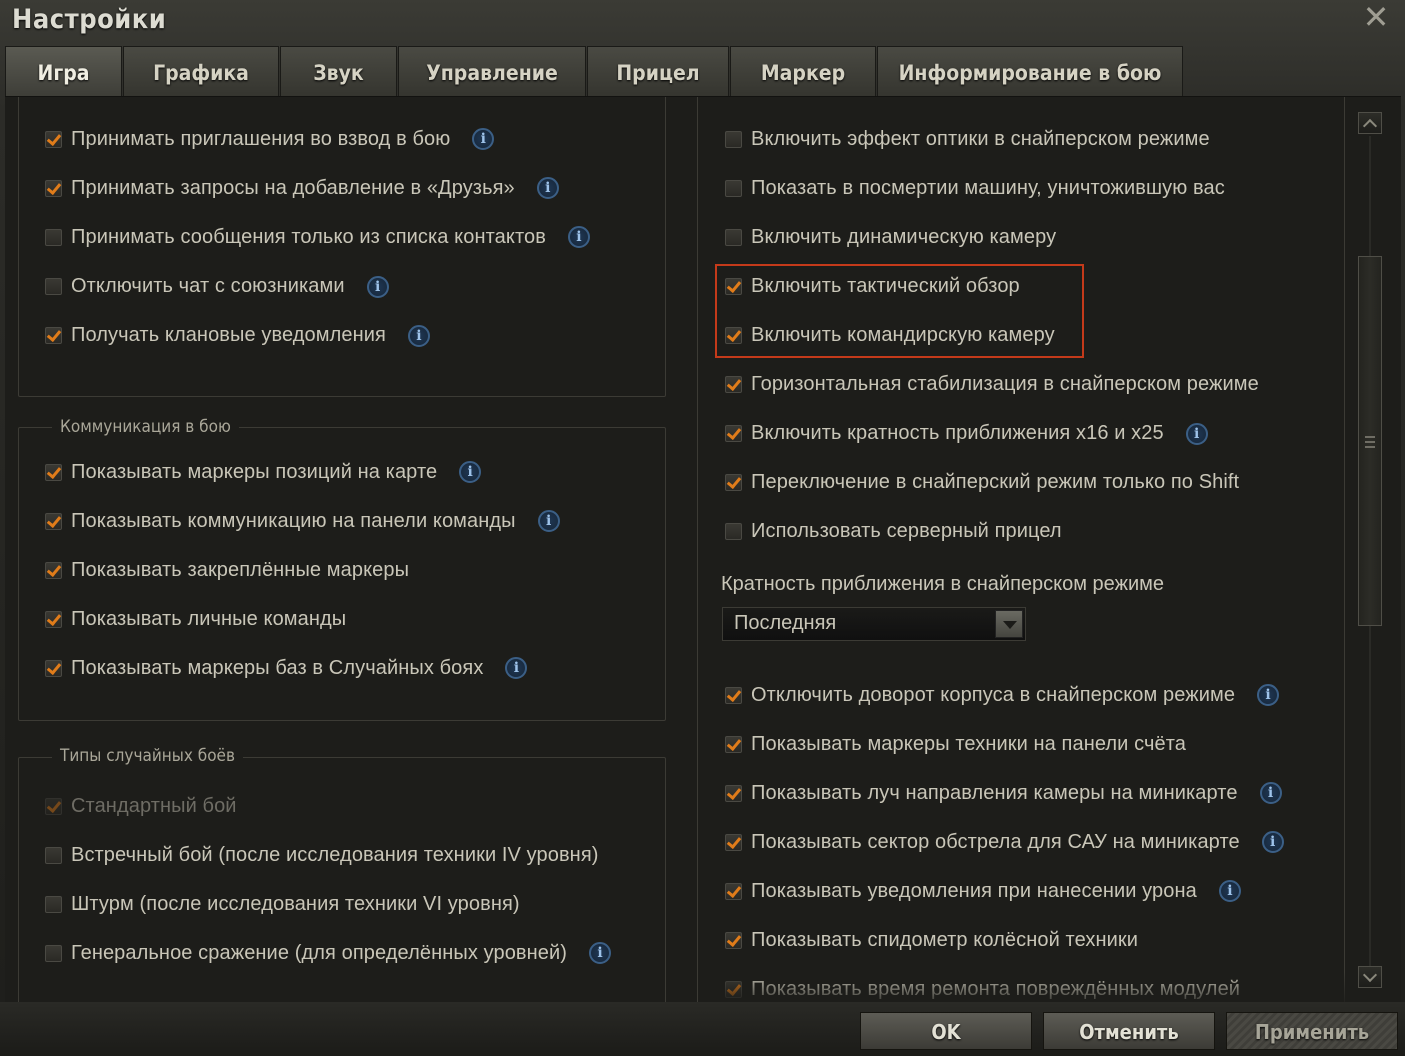 Image resolution: width=1405 pixels, height=1056 pixels. I want to click on option-row: Получать клановые уведомления i, so click(237, 336).